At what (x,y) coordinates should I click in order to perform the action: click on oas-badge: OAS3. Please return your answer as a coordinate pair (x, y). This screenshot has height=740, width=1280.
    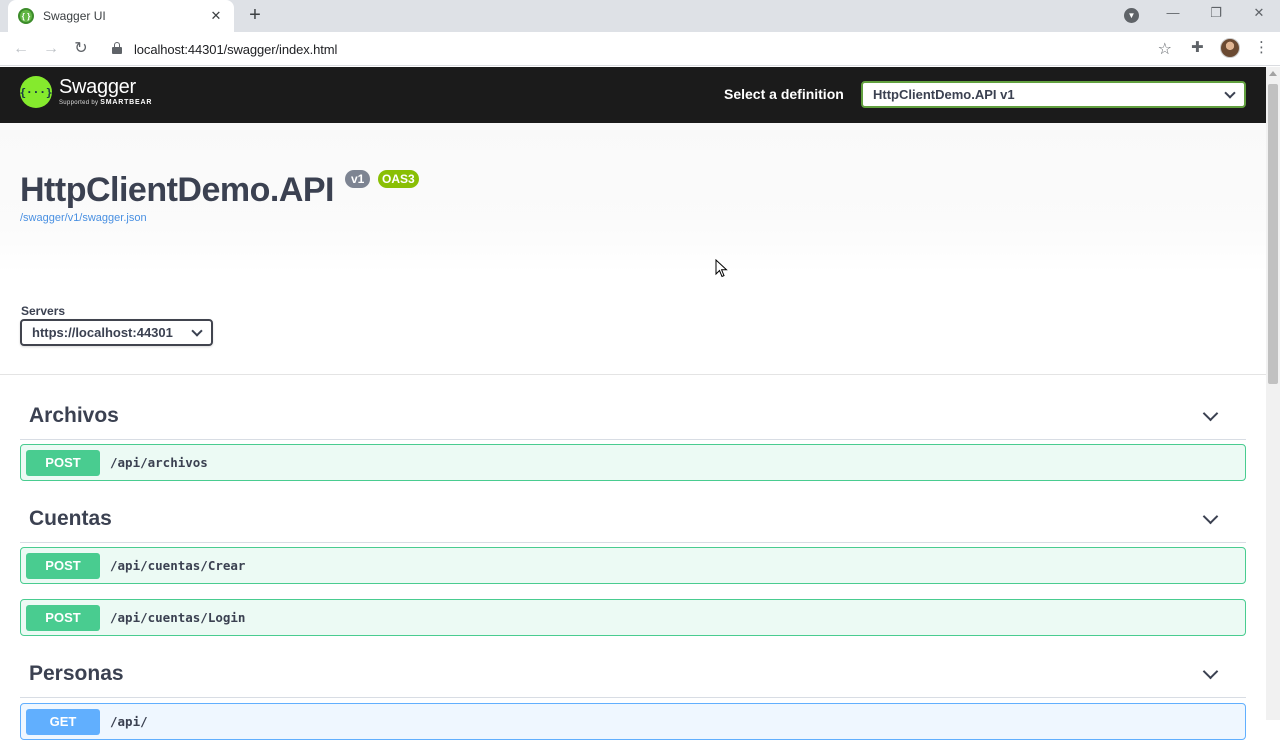
    Looking at the image, I should click on (398, 179).